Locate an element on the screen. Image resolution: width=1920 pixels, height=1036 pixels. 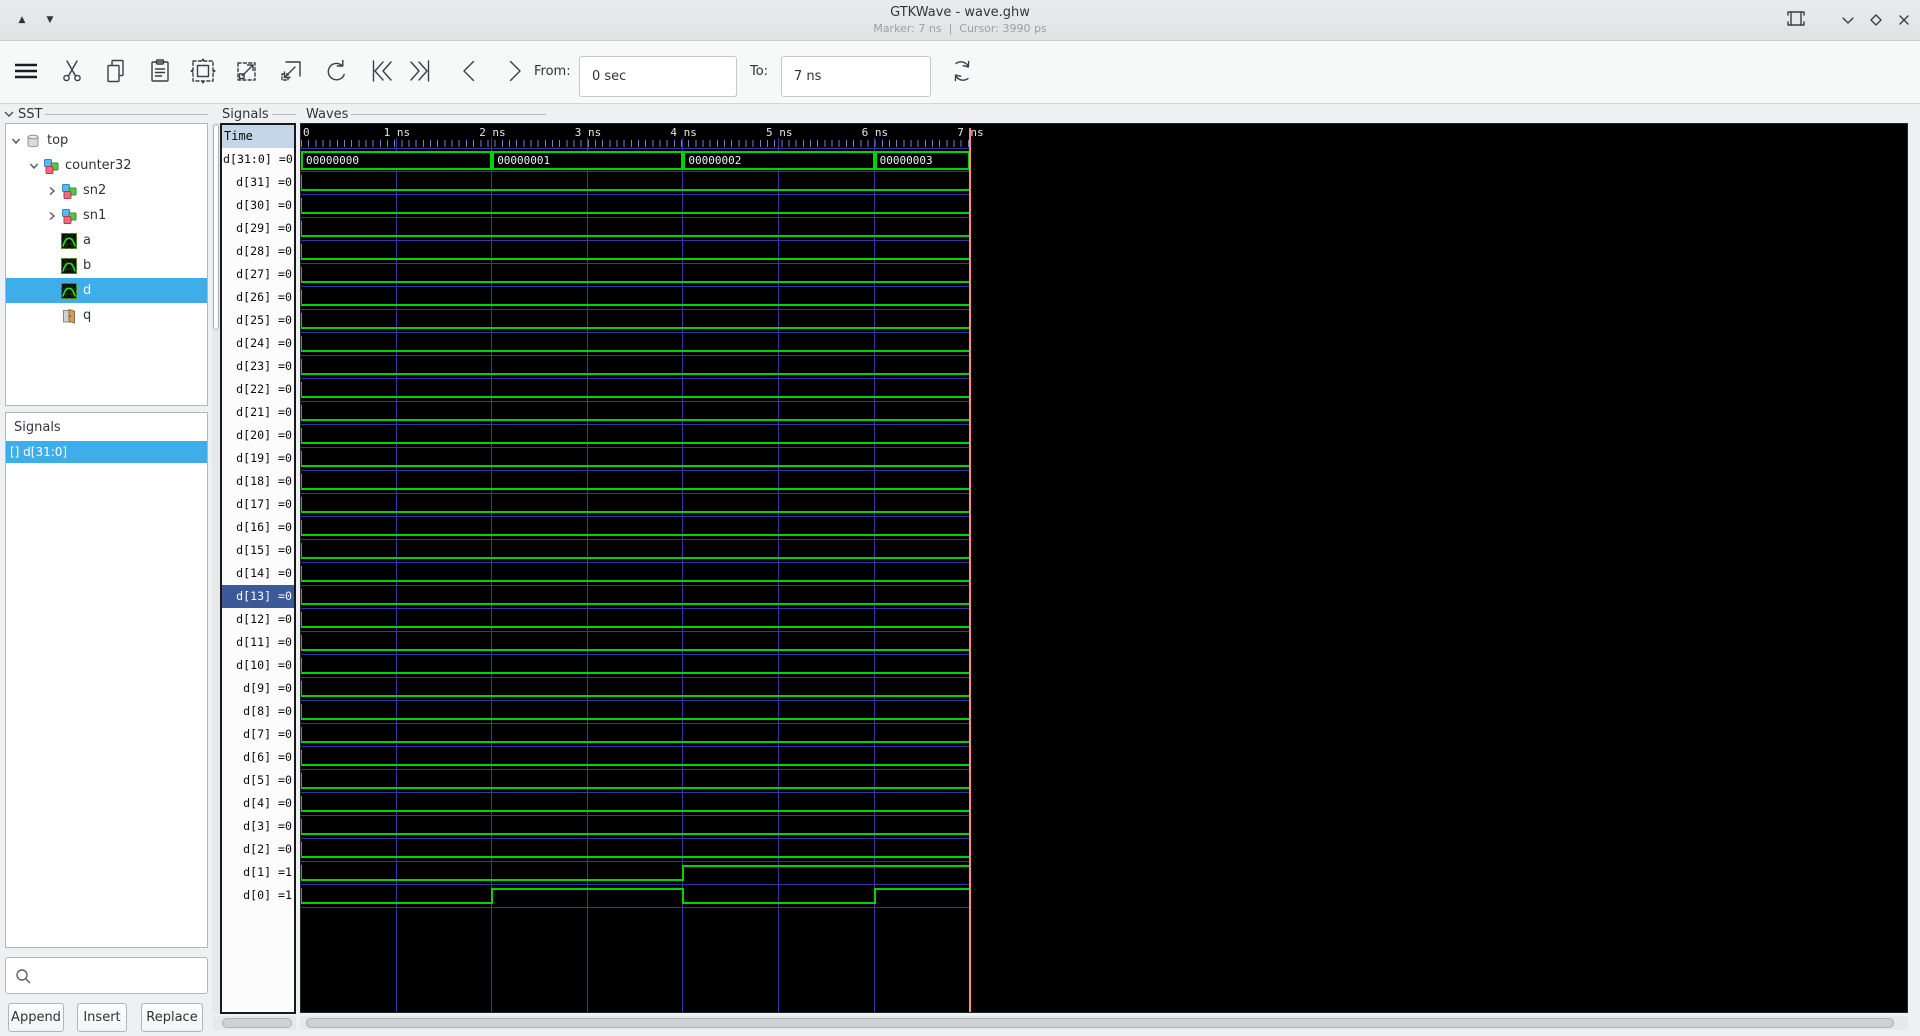
sst-tree-item-q: q is located at coordinates (106, 315).